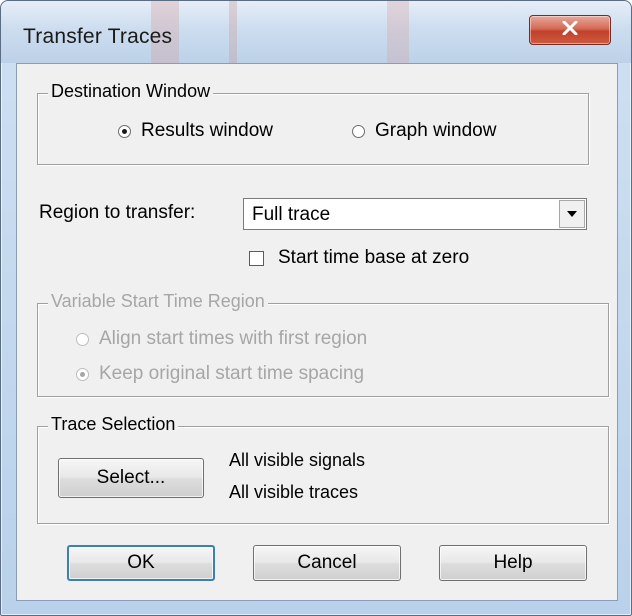 The image size is (632, 616). I want to click on checkbox-box, so click(256, 258).